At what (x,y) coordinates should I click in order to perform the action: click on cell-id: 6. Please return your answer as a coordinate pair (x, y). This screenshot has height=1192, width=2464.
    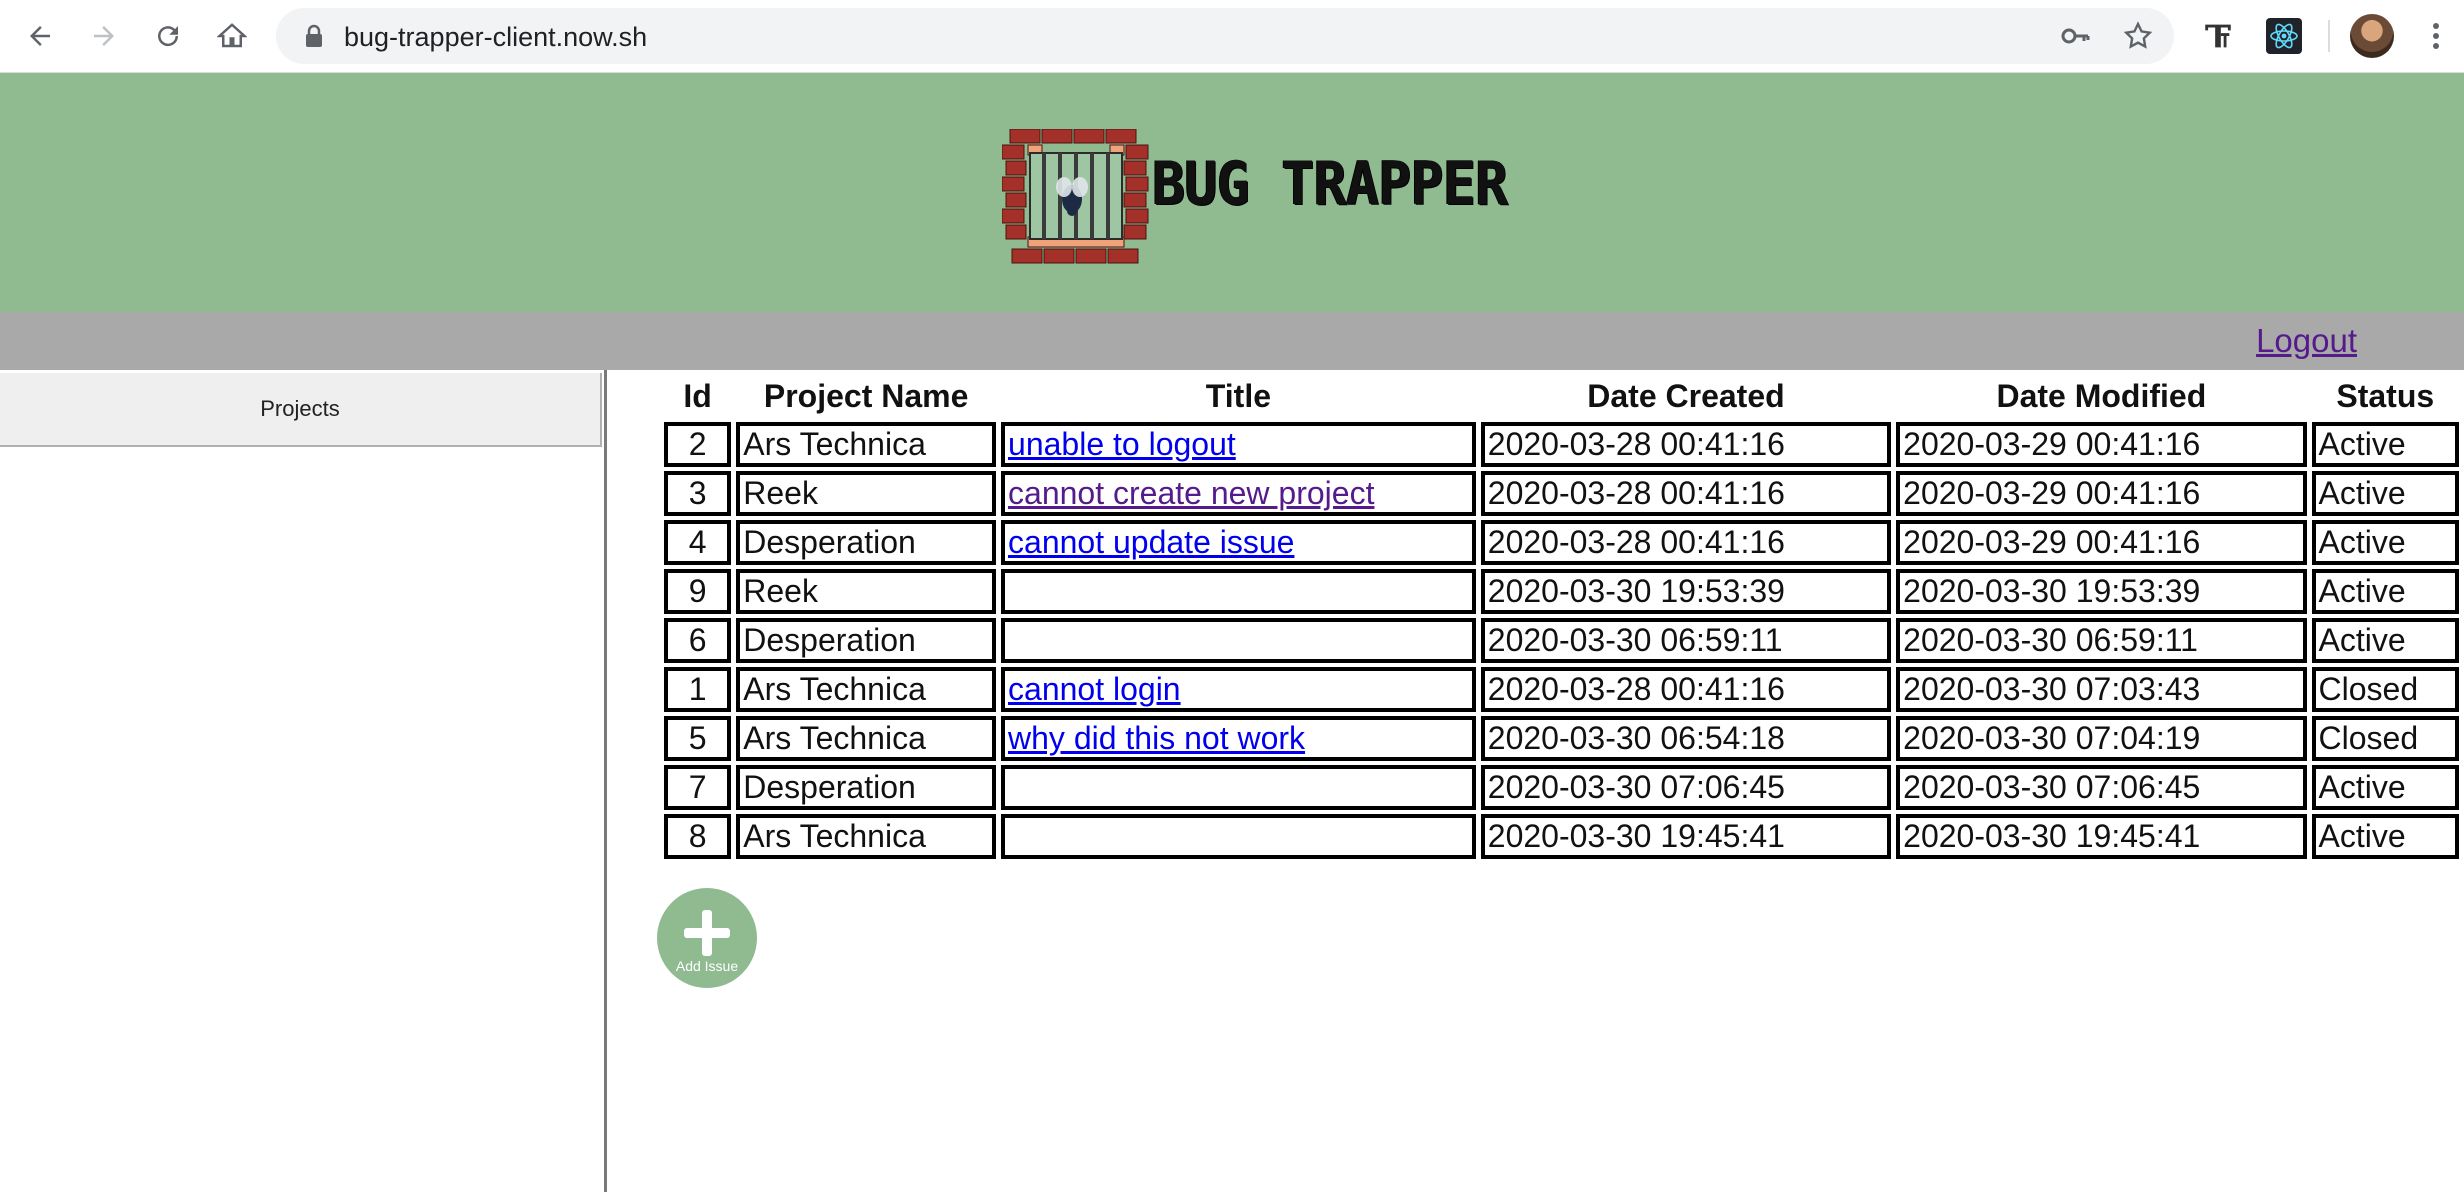
    Looking at the image, I should click on (698, 640).